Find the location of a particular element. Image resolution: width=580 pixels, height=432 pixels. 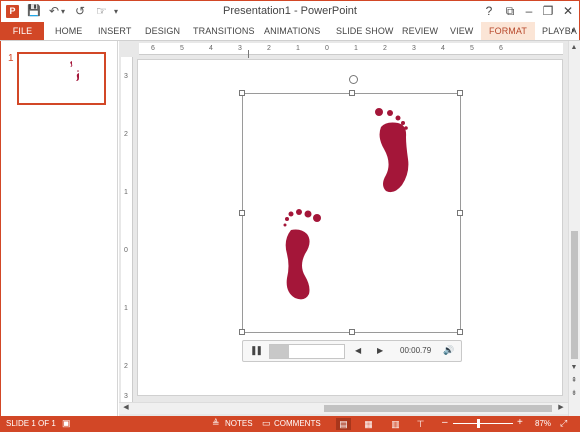

comments-button: COMMENTS is located at coordinates (297, 423).